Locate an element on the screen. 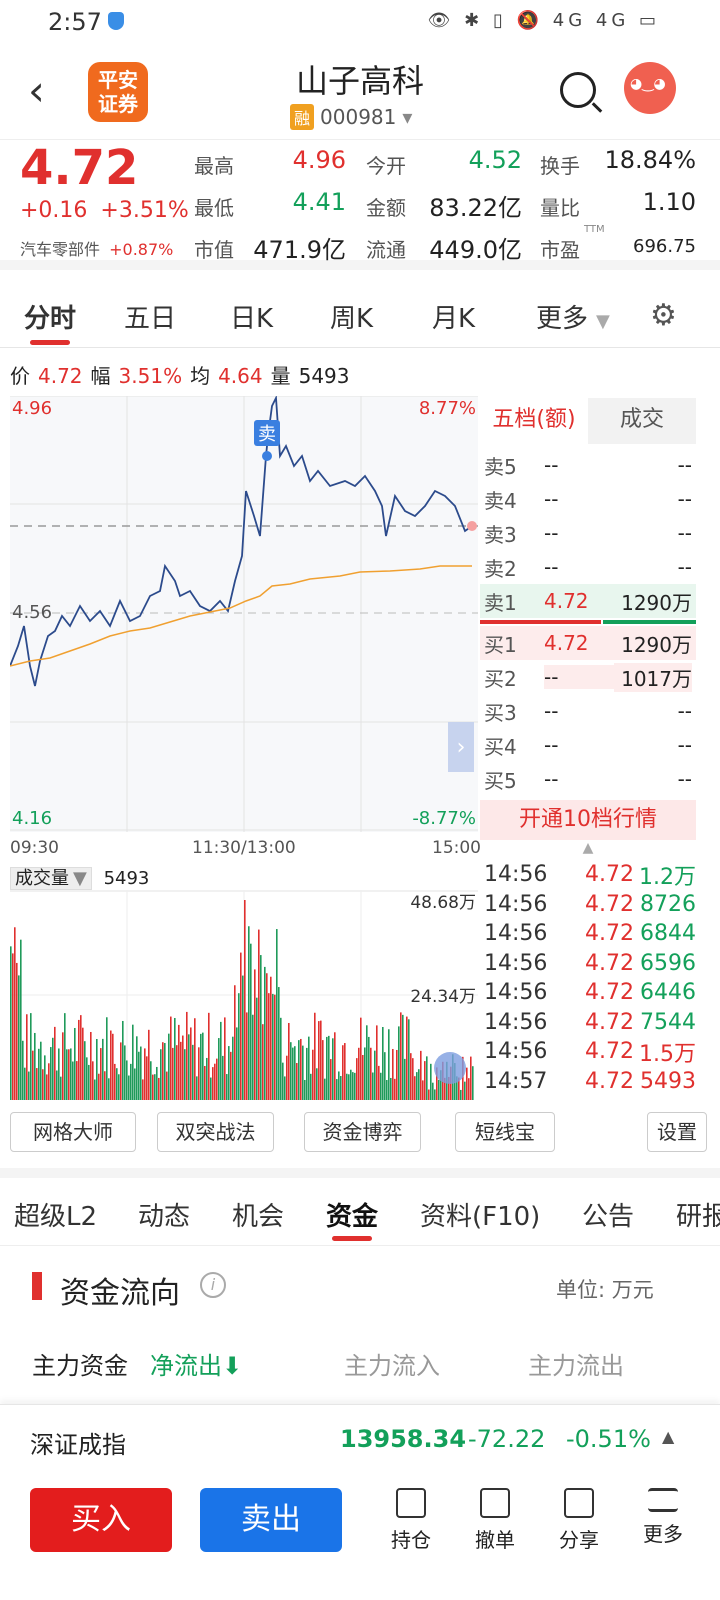 The width and height of the screenshot is (720, 1600). holdings-button: 持仓 is located at coordinates (411, 1520).